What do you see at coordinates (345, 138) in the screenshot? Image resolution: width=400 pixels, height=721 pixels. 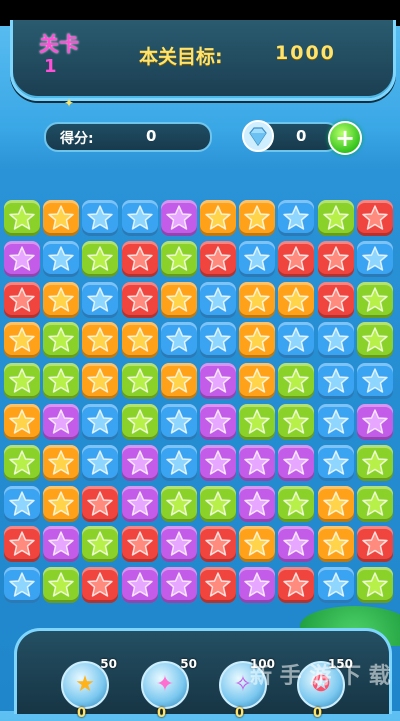 I see `add-gems-button: +` at bounding box center [345, 138].